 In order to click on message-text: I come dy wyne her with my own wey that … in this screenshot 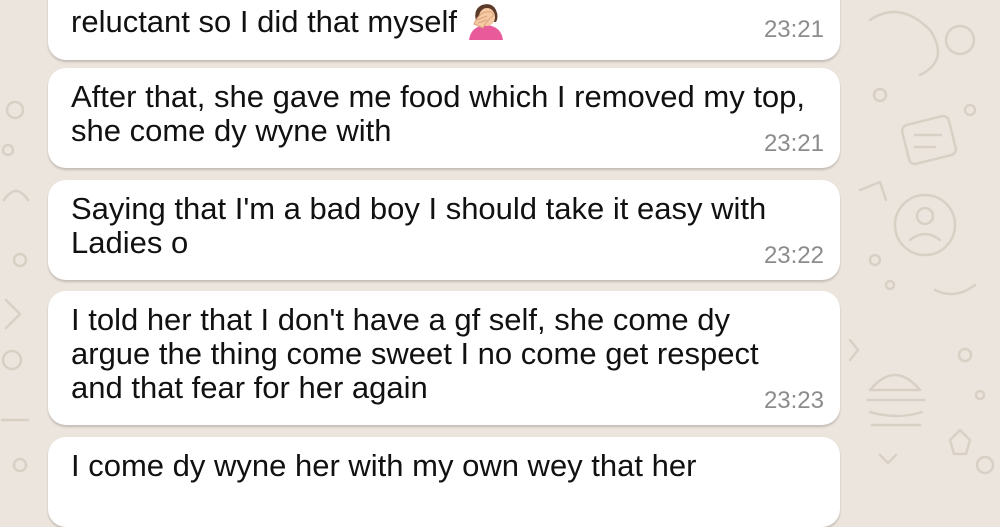, I will do `click(384, 465)`.